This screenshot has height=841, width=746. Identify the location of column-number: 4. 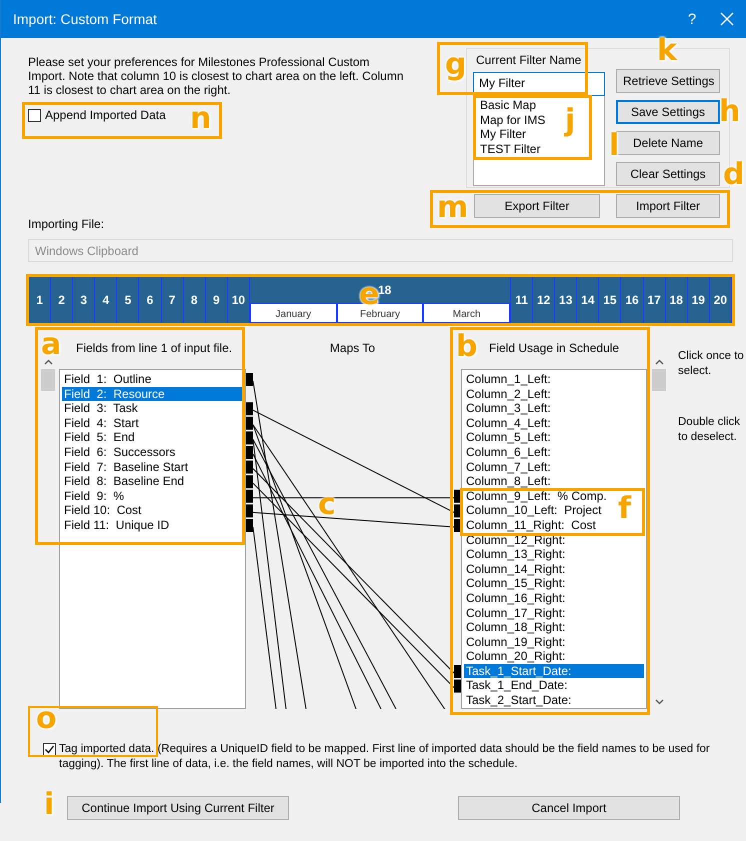
(106, 300).